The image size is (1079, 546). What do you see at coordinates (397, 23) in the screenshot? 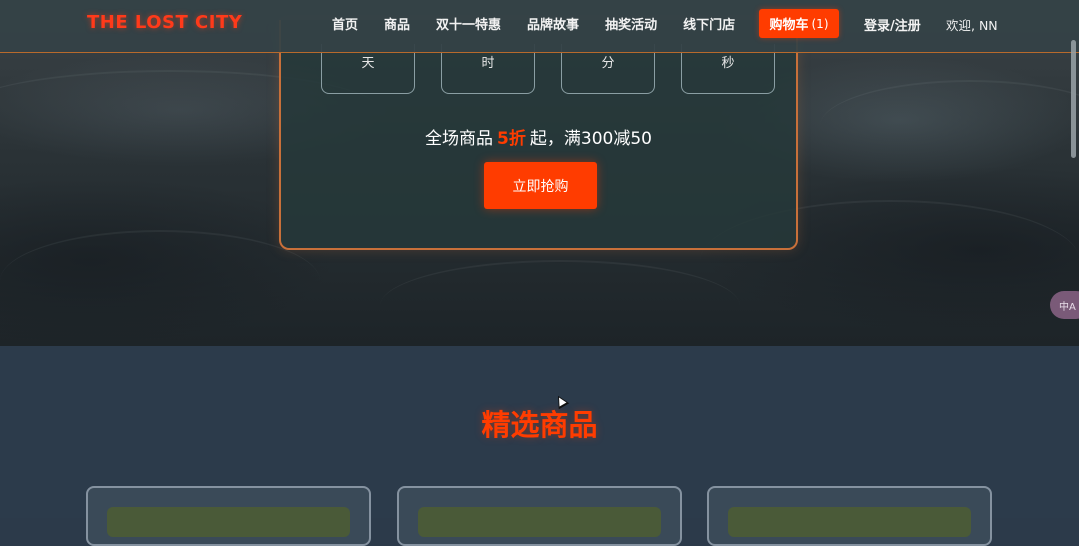
I see `nav-link-products: 商品` at bounding box center [397, 23].